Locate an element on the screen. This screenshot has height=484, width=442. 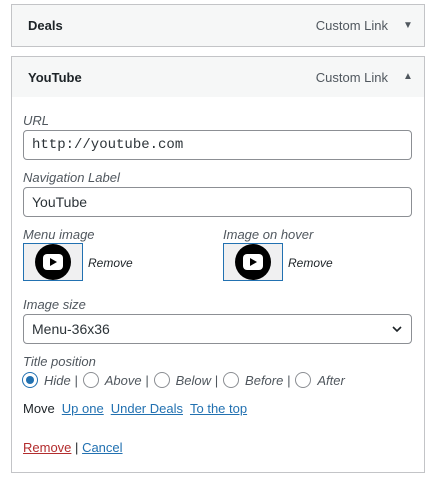
move-up-one-link: Up one is located at coordinates (83, 408).